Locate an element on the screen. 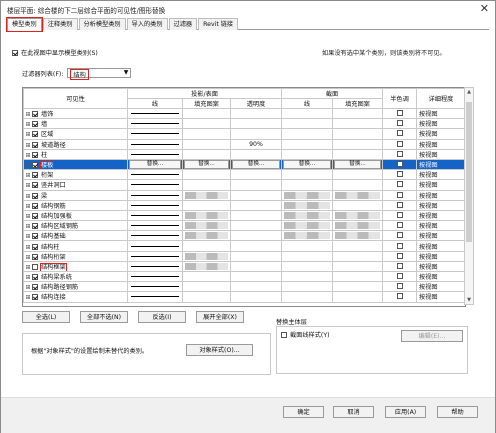 The height and width of the screenshot is (433, 496). tab-model-categories: 模型类别 is located at coordinates (24, 24).